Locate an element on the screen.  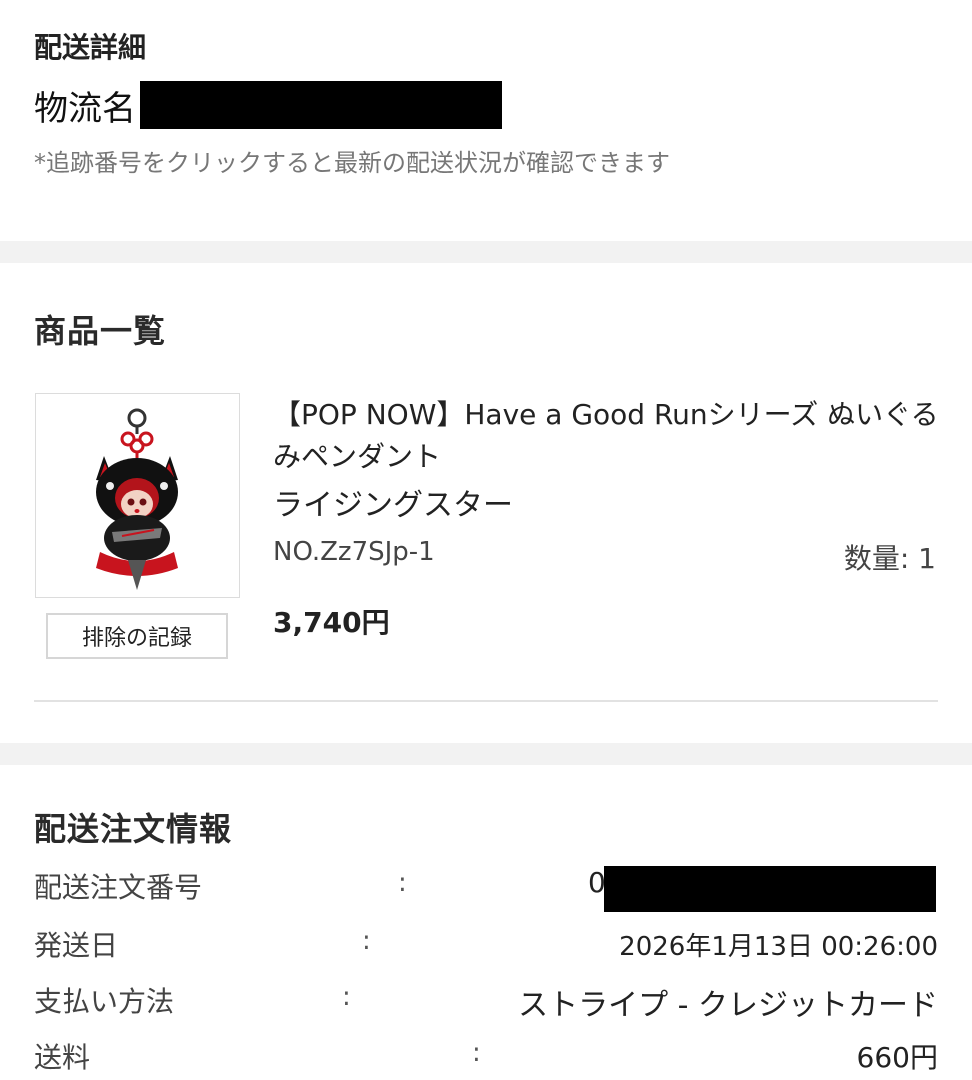
product-price: 3,740円 is located at coordinates (331, 622).